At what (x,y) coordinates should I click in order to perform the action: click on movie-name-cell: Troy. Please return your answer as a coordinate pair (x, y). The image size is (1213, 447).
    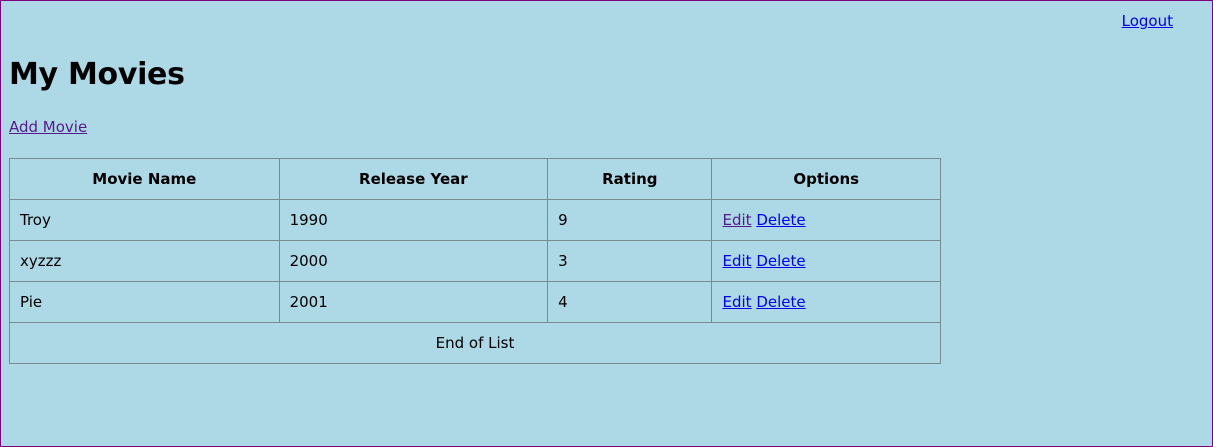
    Looking at the image, I should click on (144, 220).